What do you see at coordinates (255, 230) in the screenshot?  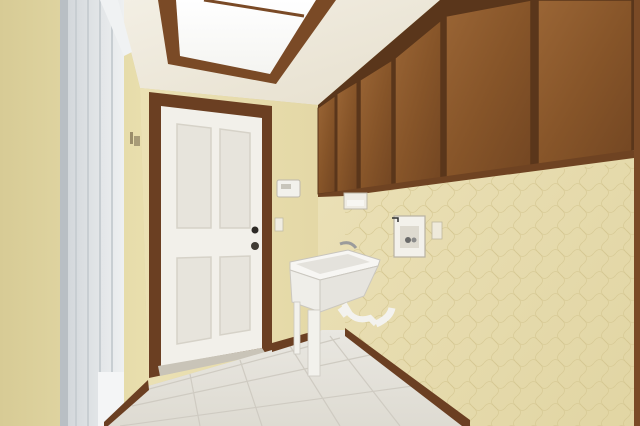 I see `deadbolt` at bounding box center [255, 230].